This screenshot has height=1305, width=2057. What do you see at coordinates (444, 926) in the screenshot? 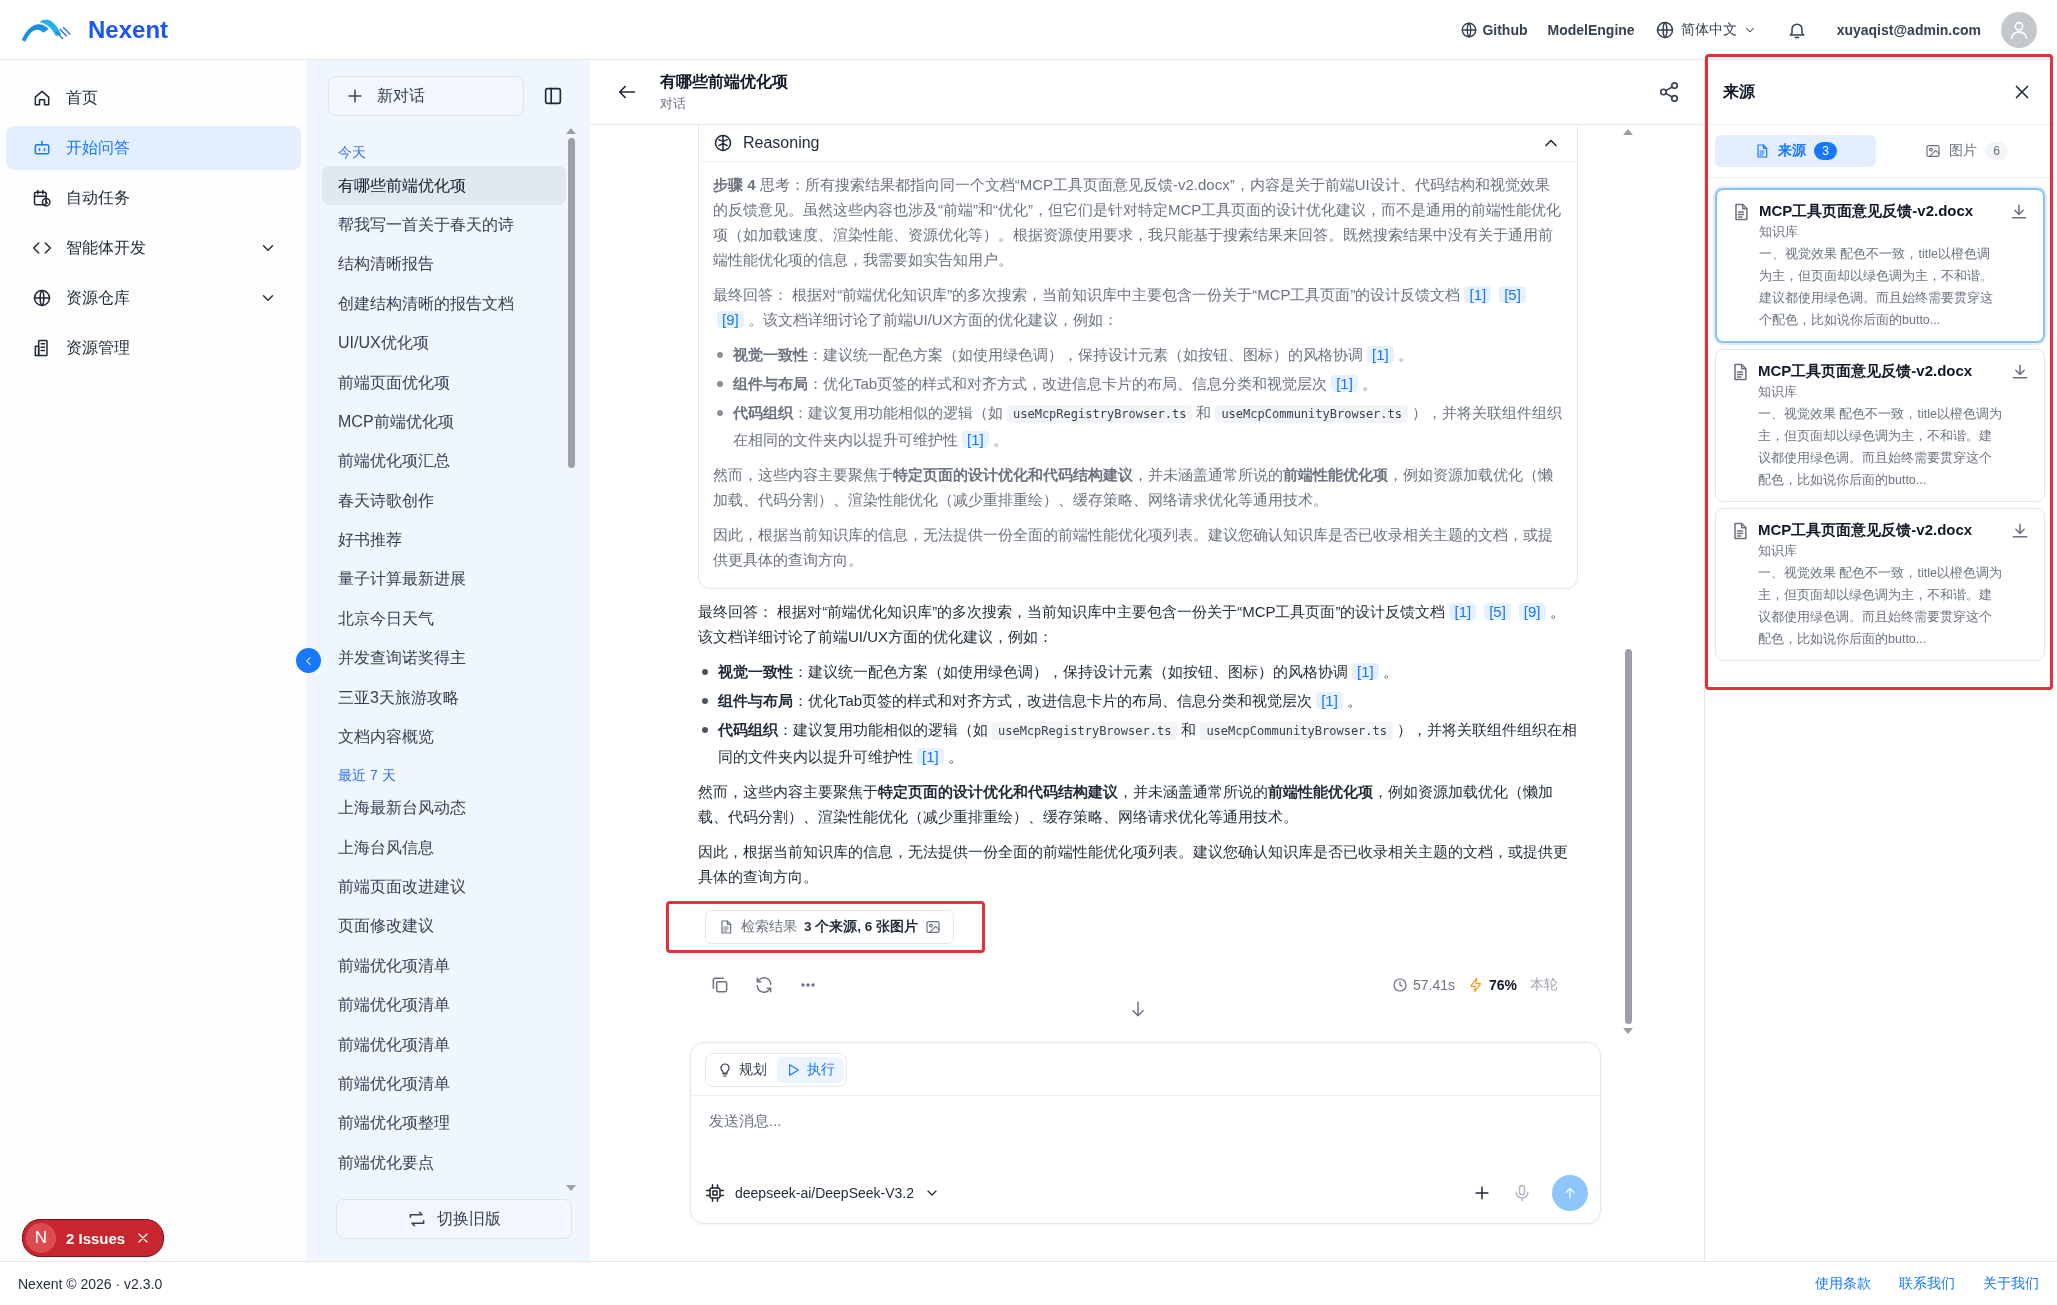
I see `conversation-item: 页面修改建议` at bounding box center [444, 926].